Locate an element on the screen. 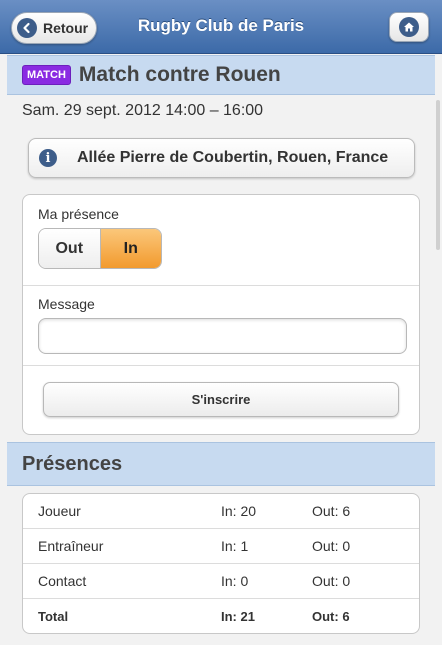  total-row: Total In: 21 Out: 6 is located at coordinates (221, 616).